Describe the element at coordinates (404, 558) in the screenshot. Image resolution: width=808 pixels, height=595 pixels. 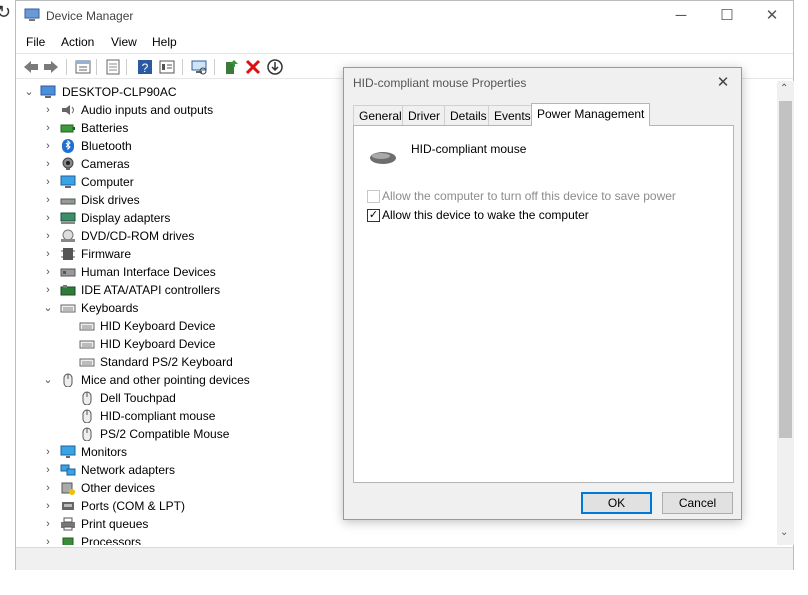
I see `status-bar` at that location.